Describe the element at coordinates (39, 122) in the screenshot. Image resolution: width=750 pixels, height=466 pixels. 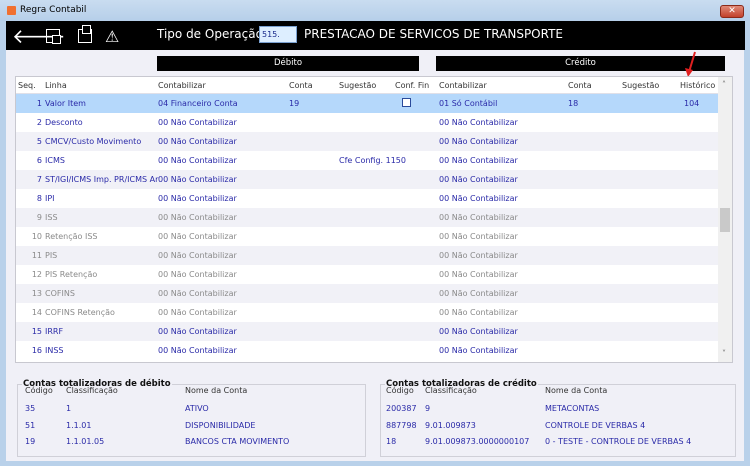
I see `cell-seq: 2` at that location.